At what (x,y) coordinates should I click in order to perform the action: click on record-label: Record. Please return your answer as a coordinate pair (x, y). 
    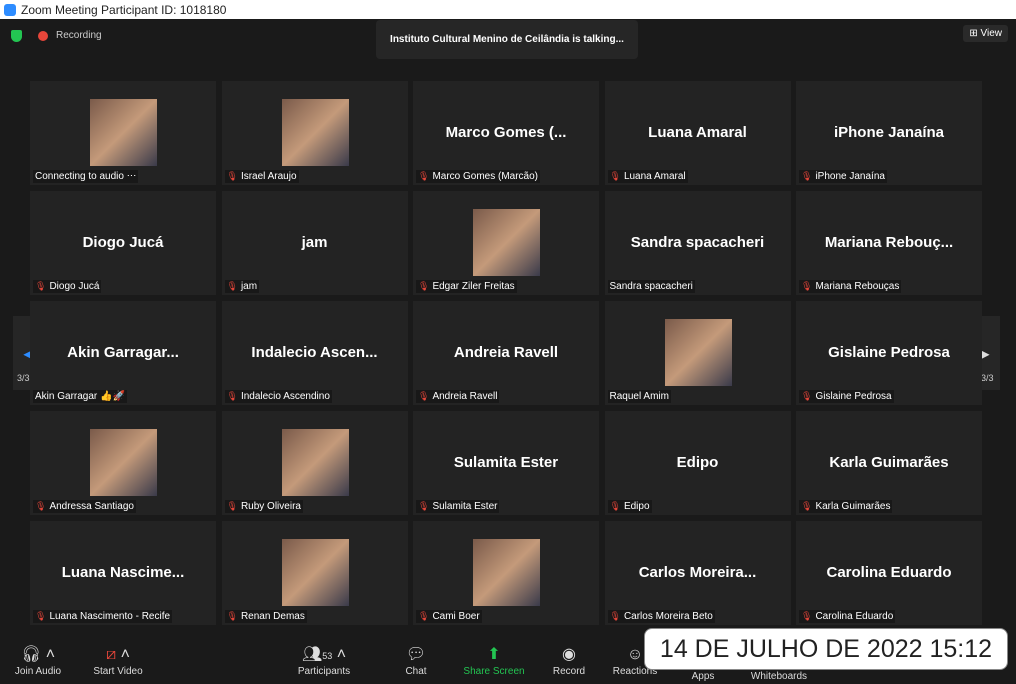
    Looking at the image, I should click on (569, 671).